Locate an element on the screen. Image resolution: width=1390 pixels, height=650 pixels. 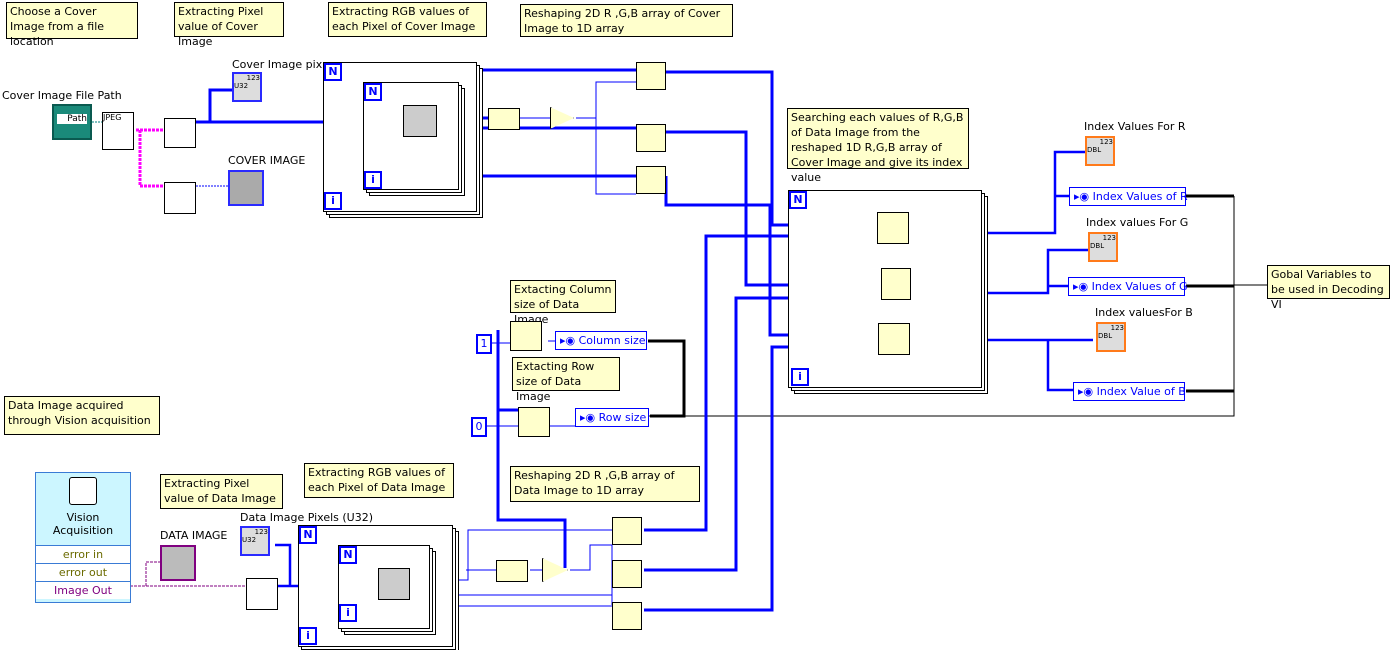
label-data-image: DATA IMAGE is located at coordinates (194, 535).